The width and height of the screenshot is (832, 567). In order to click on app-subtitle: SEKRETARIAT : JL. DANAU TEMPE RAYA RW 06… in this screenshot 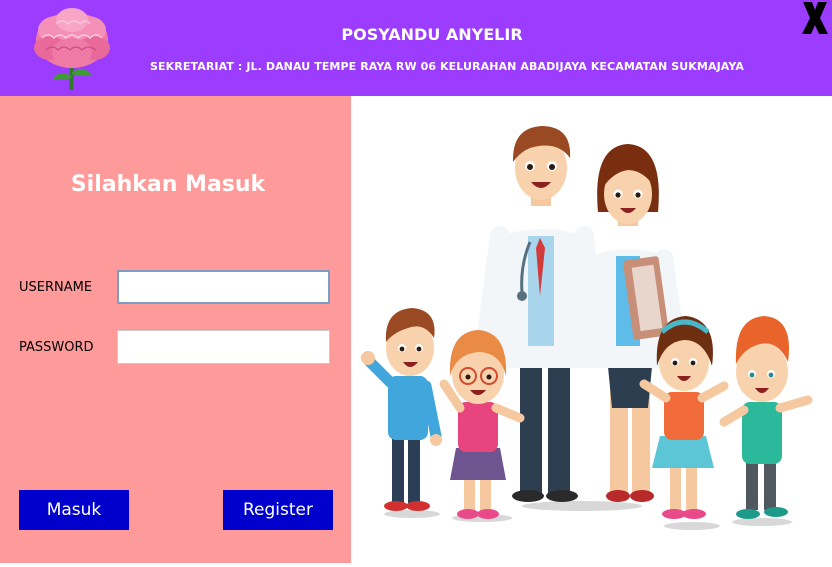, I will do `click(447, 66)`.